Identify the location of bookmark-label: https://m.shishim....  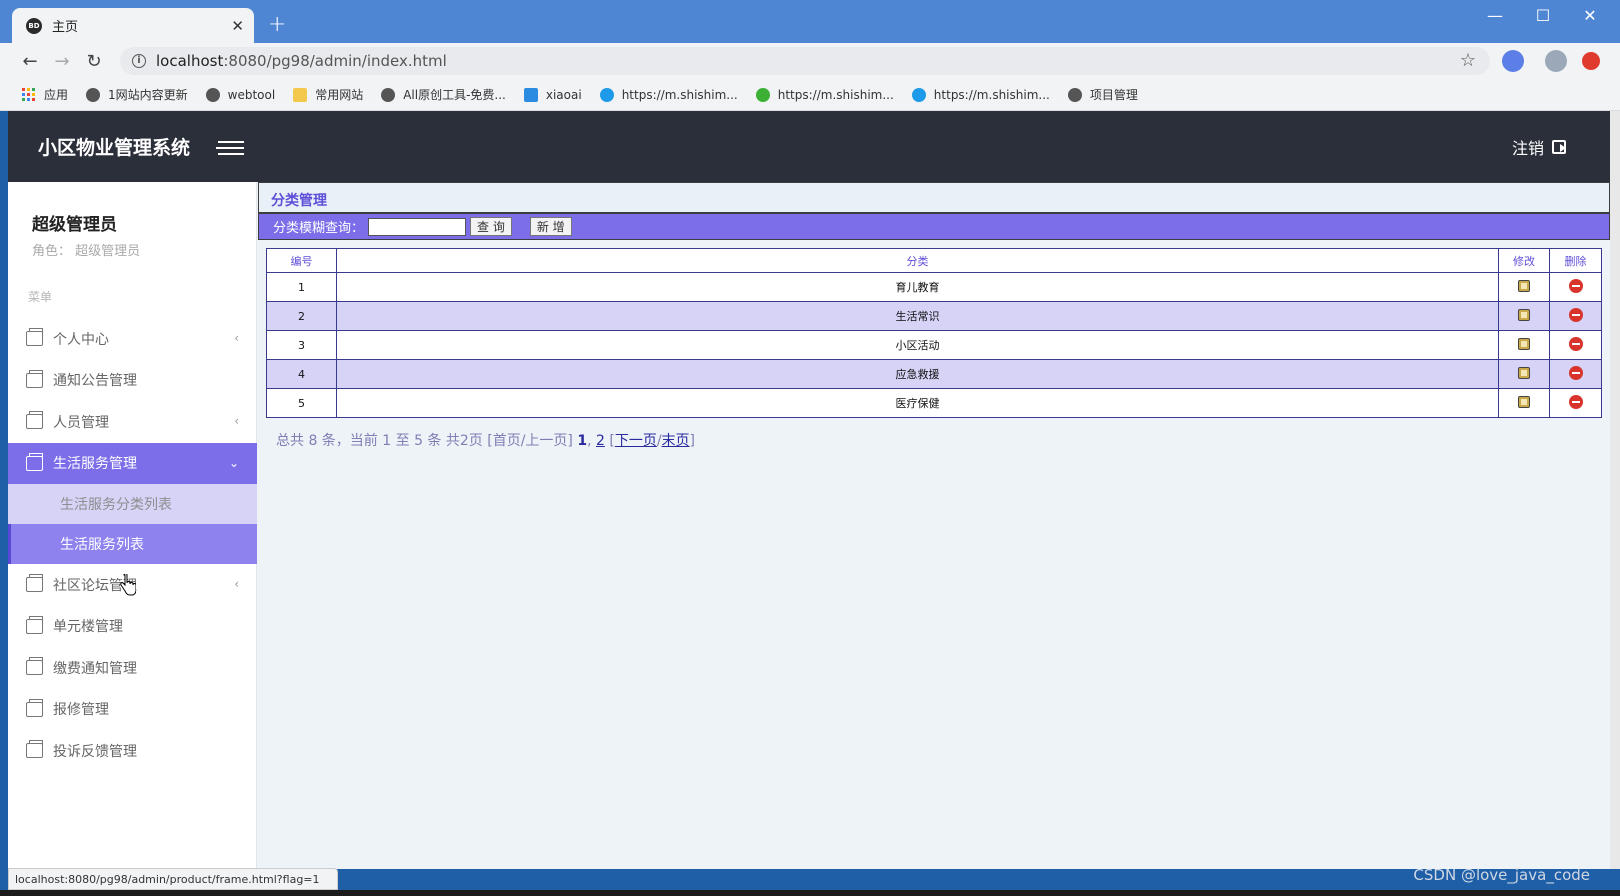
(679, 94).